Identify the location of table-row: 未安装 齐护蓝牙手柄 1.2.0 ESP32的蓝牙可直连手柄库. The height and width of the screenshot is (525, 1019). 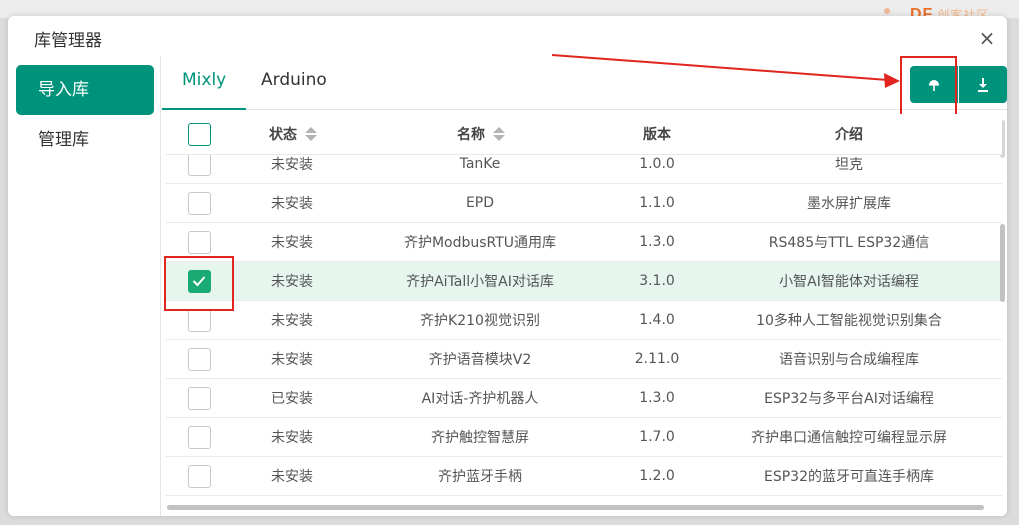
(584, 476).